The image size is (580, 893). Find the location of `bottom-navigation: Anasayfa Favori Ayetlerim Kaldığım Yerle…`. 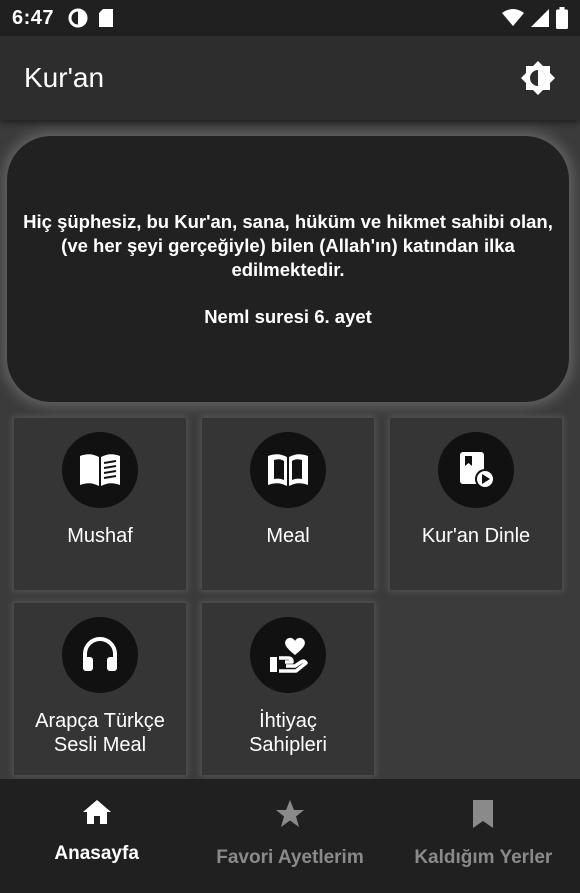

bottom-navigation: Anasayfa Favori Ayetlerim Kaldığım Yerle… is located at coordinates (290, 836).